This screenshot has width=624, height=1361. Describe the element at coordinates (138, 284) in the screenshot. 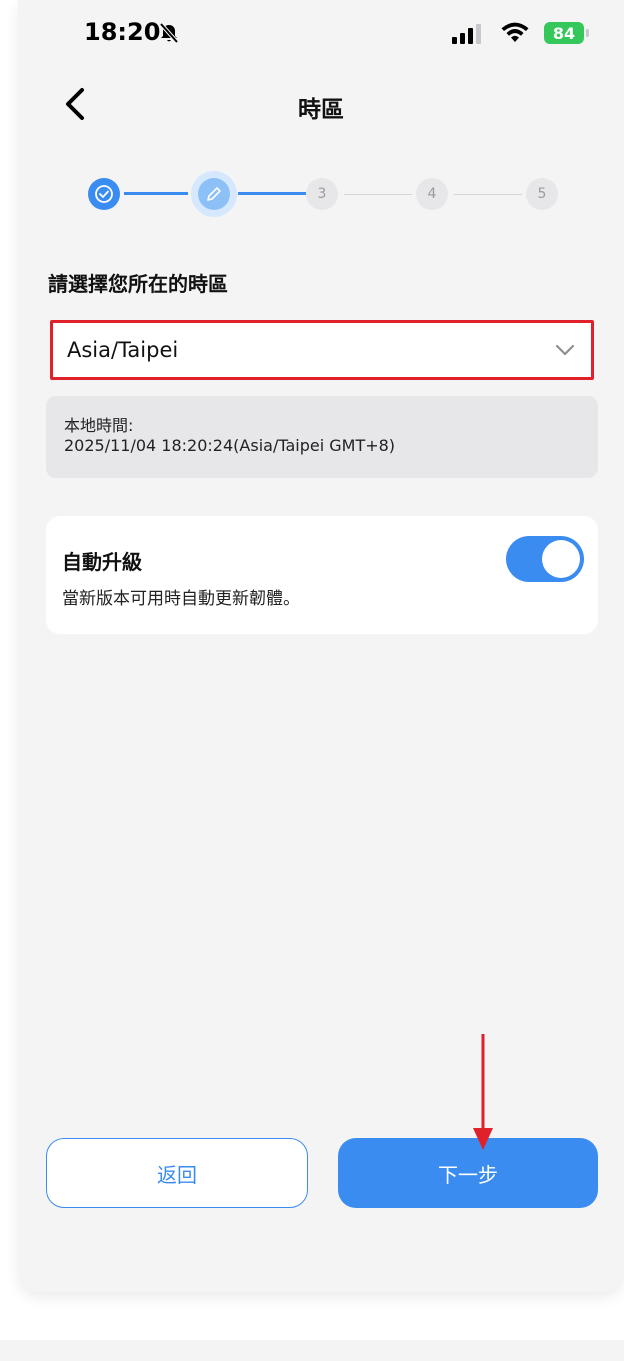

I see `timezone-question: 請選擇您所在的時區` at that location.